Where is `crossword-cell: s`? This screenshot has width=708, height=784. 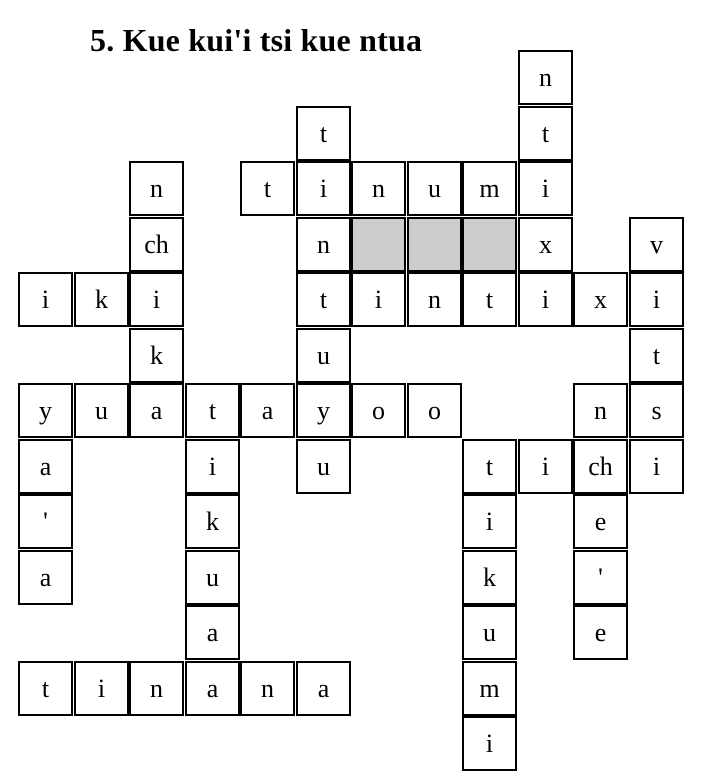
crossword-cell: s is located at coordinates (656, 410).